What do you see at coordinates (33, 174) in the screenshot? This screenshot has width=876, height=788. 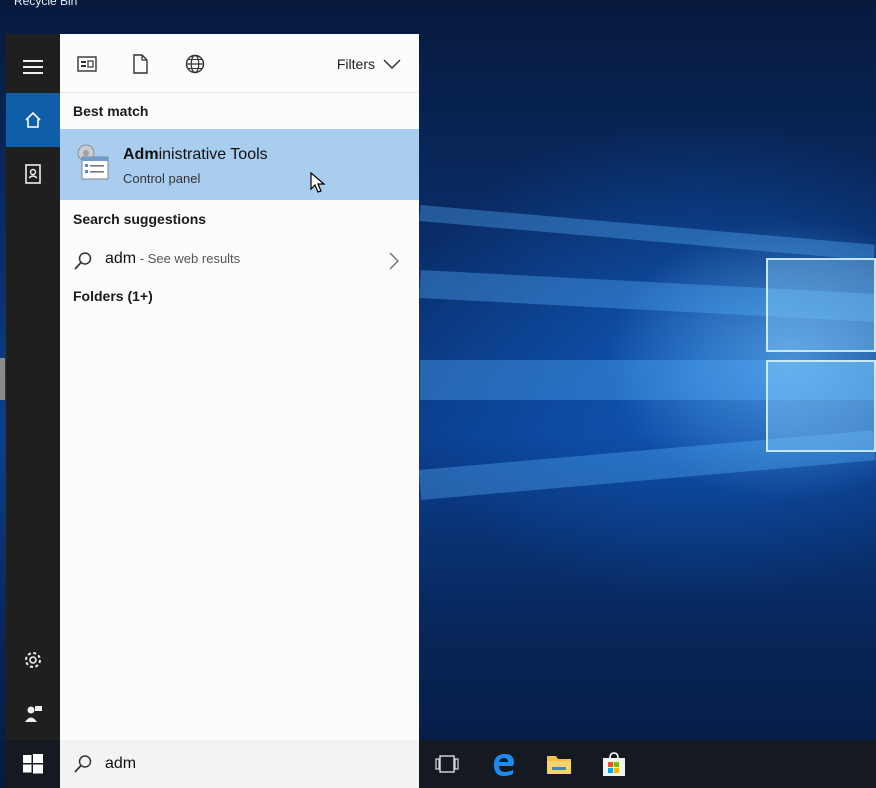 I see `notebook-icon` at bounding box center [33, 174].